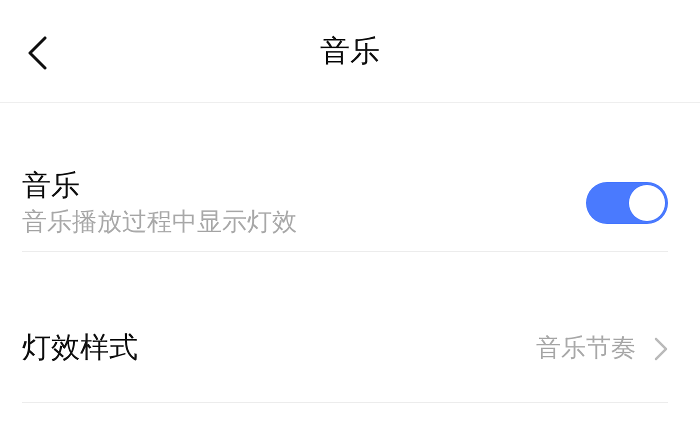  What do you see at coordinates (37, 53) in the screenshot?
I see `back-icon` at bounding box center [37, 53].